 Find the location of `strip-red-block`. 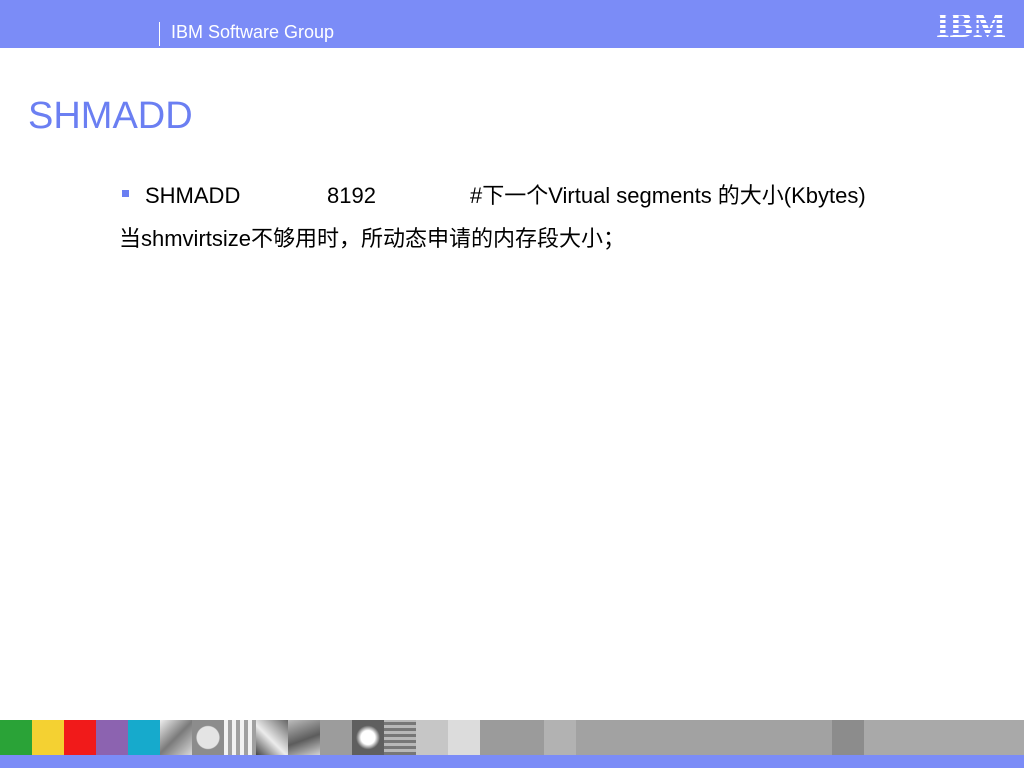

strip-red-block is located at coordinates (80, 737).